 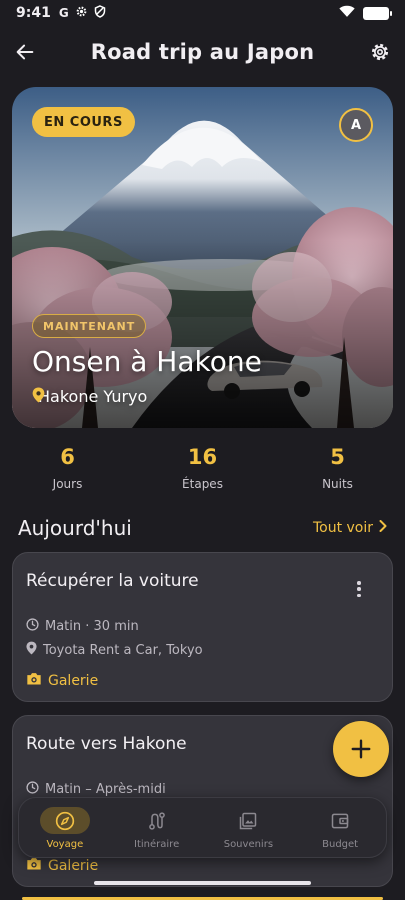 I want to click on card-time: Matin – Après-midi, so click(x=96, y=789).